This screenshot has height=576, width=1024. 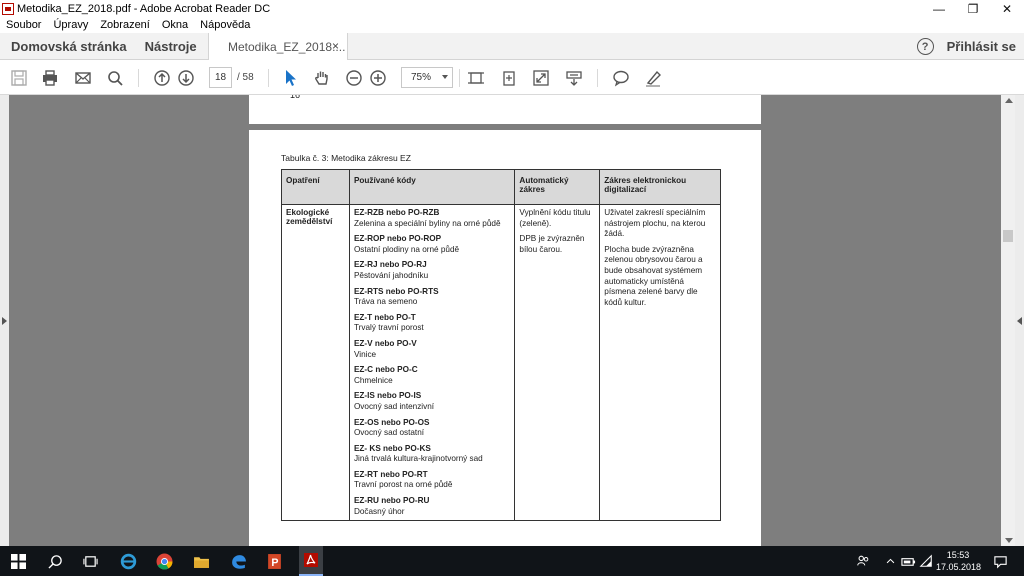 I want to click on code-name: EZ-RTS nebo PO-RTS, so click(x=396, y=291).